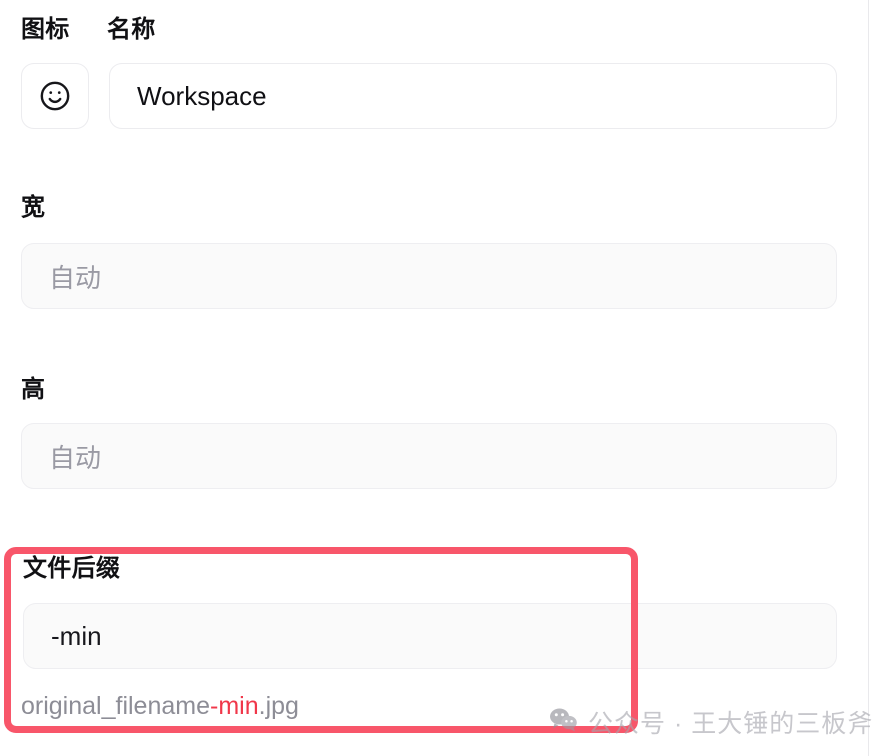 The height and width of the screenshot is (756, 886). I want to click on icon-field-label: 图标, so click(45, 29).